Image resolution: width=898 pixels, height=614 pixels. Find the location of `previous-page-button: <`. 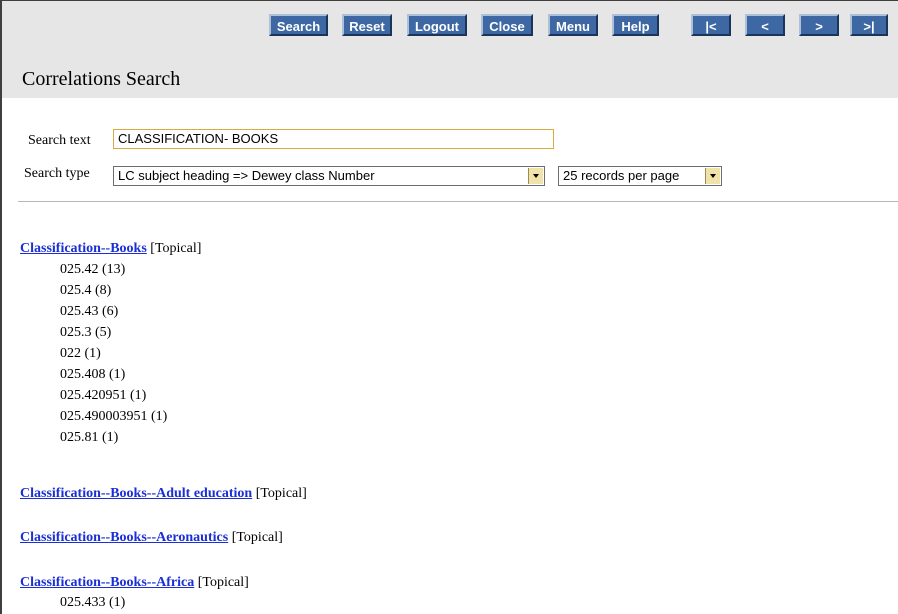

previous-page-button: < is located at coordinates (765, 25).